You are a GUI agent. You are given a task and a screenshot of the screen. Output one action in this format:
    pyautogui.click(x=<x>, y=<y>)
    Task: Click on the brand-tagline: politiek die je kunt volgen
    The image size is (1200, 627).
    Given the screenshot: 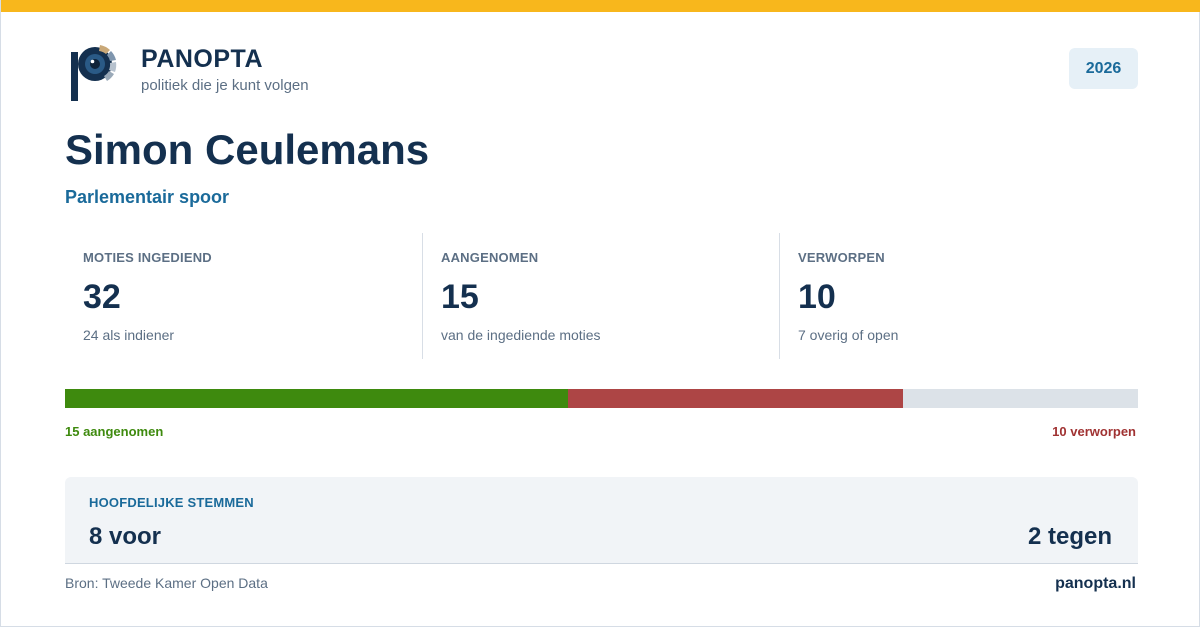 What is the action you would take?
    pyautogui.click(x=225, y=85)
    